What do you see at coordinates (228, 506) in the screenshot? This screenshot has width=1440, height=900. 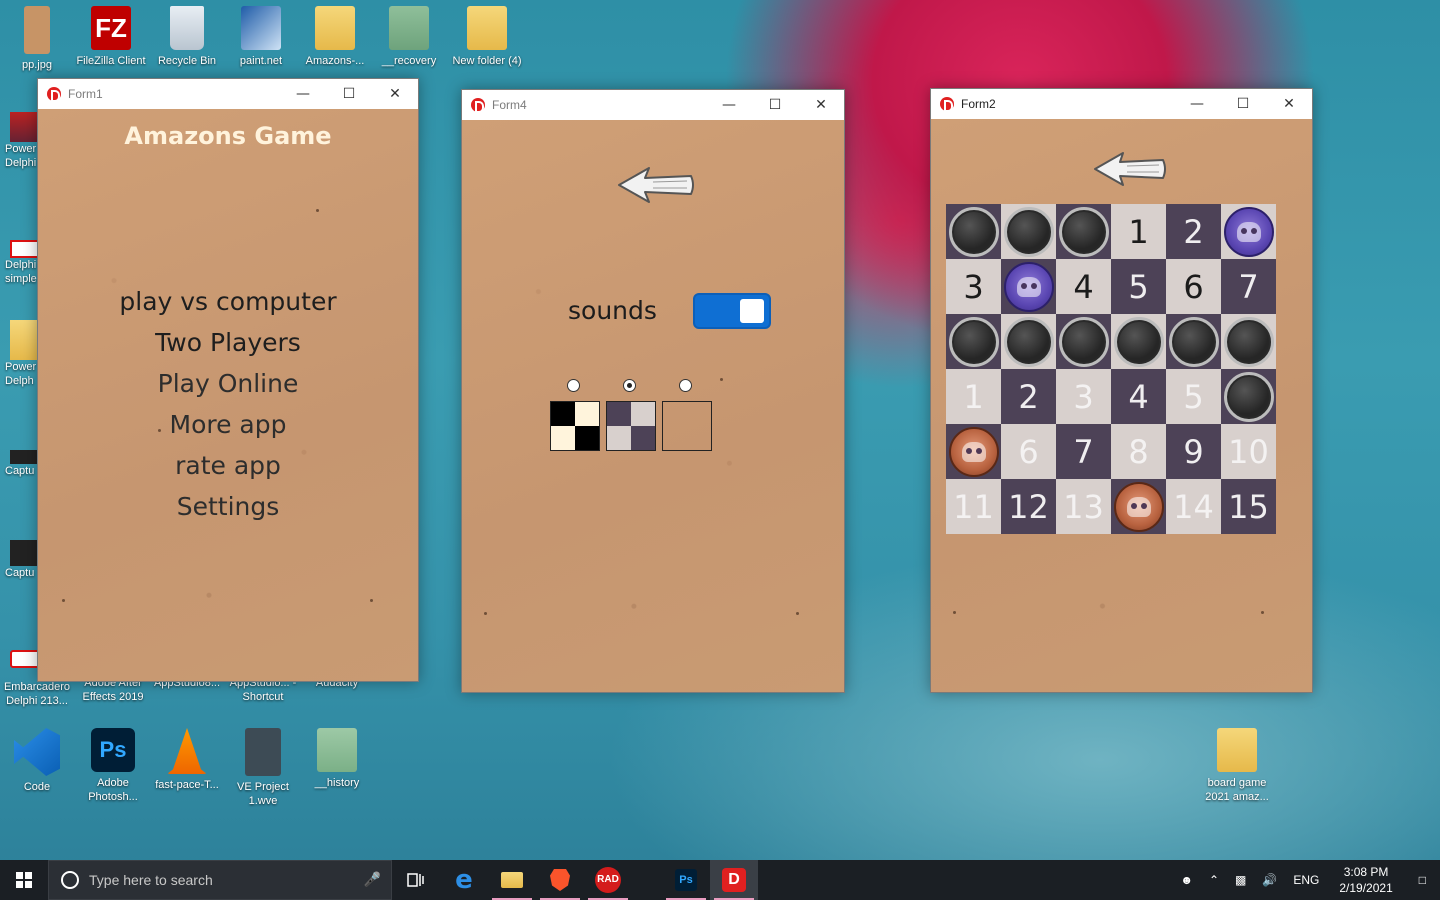 I see `menu-settings: Settings` at bounding box center [228, 506].